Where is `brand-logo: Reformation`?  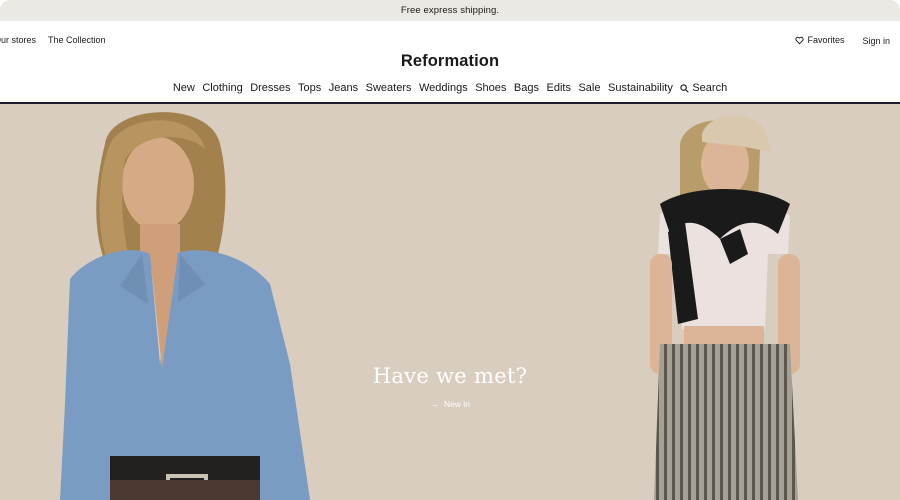 brand-logo: Reformation is located at coordinates (450, 62).